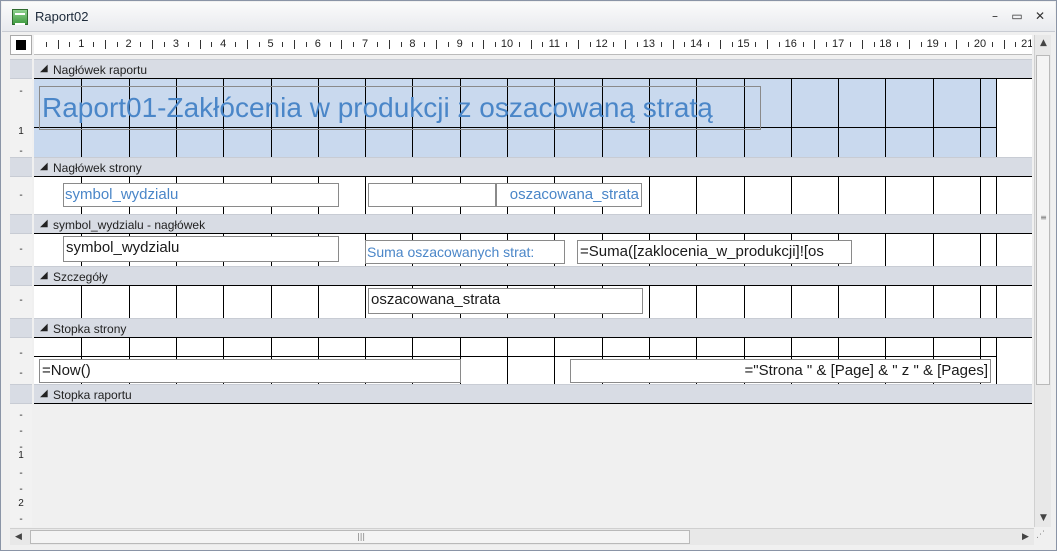 This screenshot has width=1057, height=551. I want to click on ruler-number: 17, so click(838, 44).